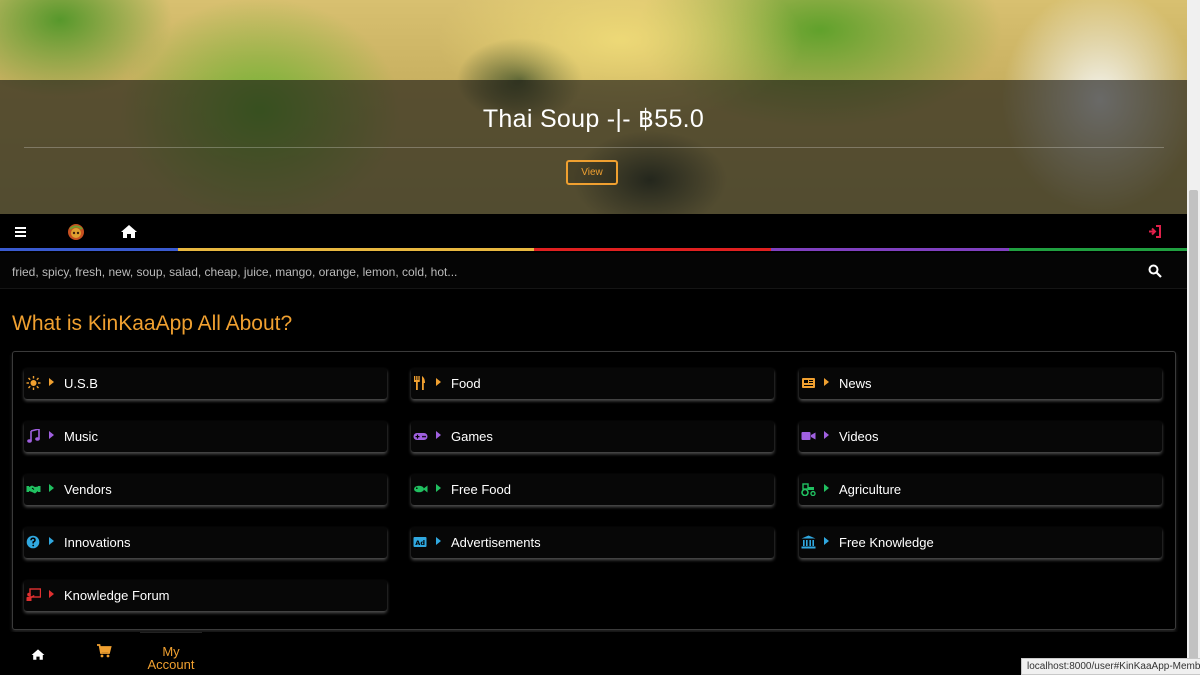 The width and height of the screenshot is (1200, 675). I want to click on category-label: Vendors, so click(88, 489).